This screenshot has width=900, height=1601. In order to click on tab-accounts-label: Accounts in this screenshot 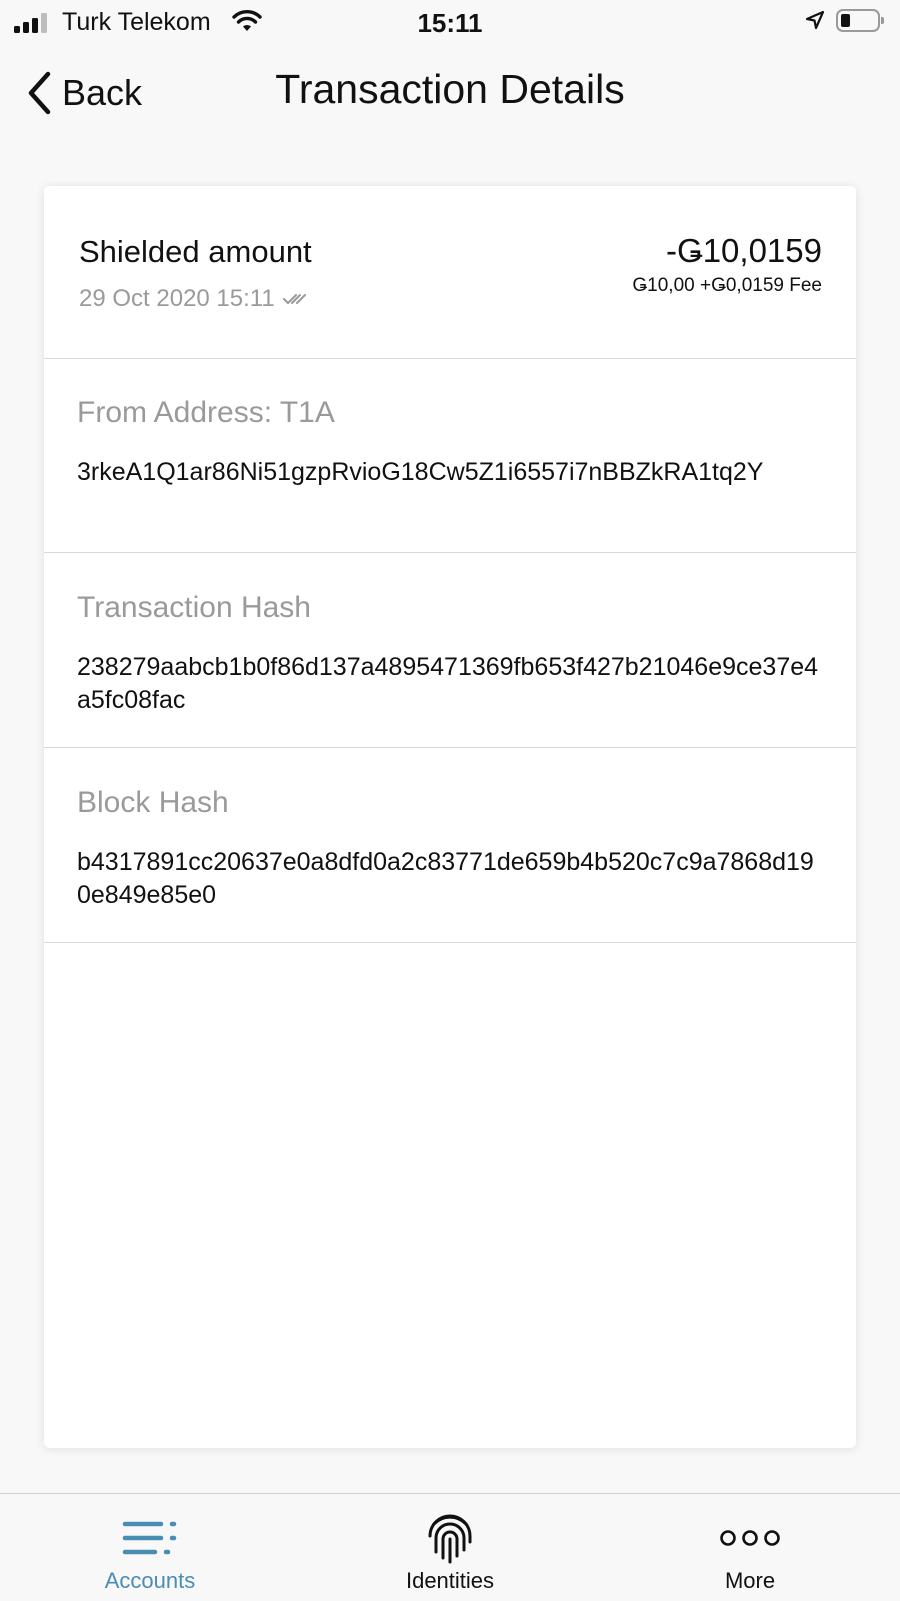, I will do `click(150, 1580)`.